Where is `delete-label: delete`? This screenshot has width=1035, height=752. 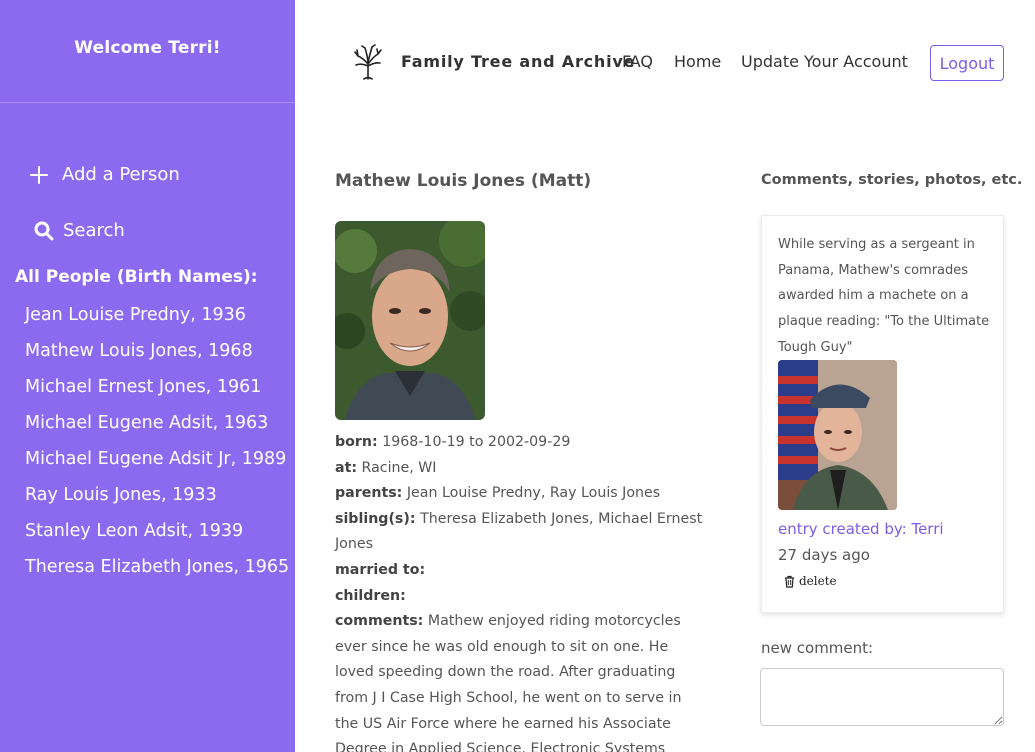
delete-label: delete is located at coordinates (818, 581).